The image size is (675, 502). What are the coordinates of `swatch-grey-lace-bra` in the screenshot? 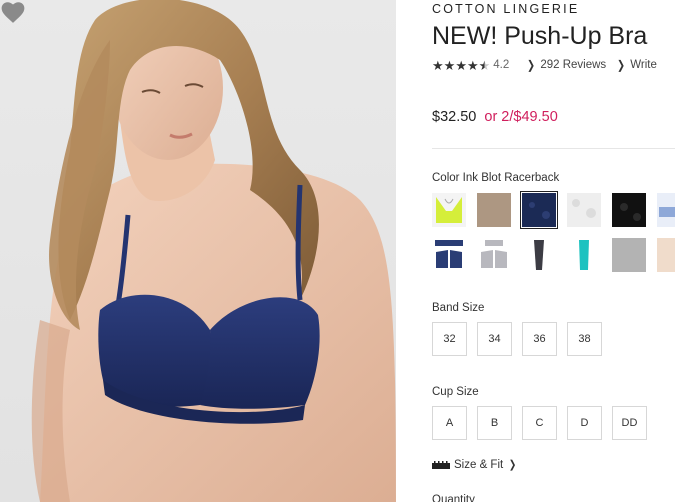 It's located at (494, 255).